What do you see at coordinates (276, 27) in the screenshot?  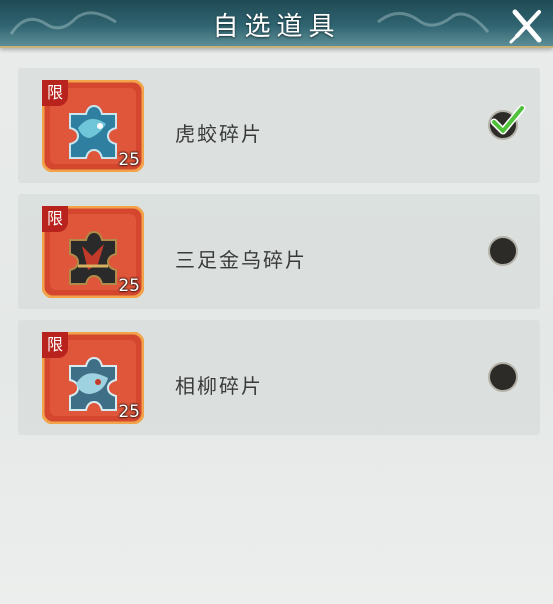 I see `page-title: 自选道具` at bounding box center [276, 27].